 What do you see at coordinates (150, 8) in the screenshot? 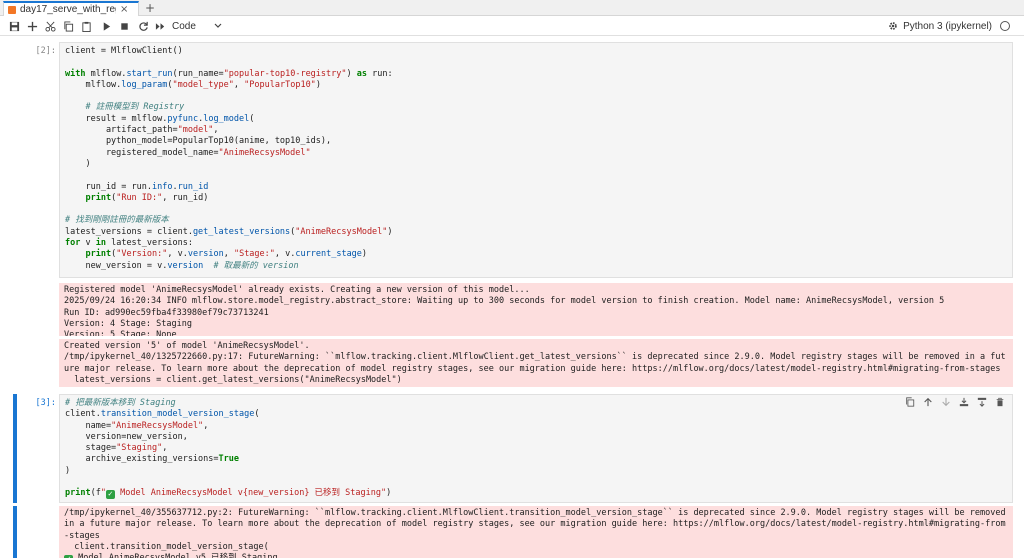
I see `new-tab-button: +` at bounding box center [150, 8].